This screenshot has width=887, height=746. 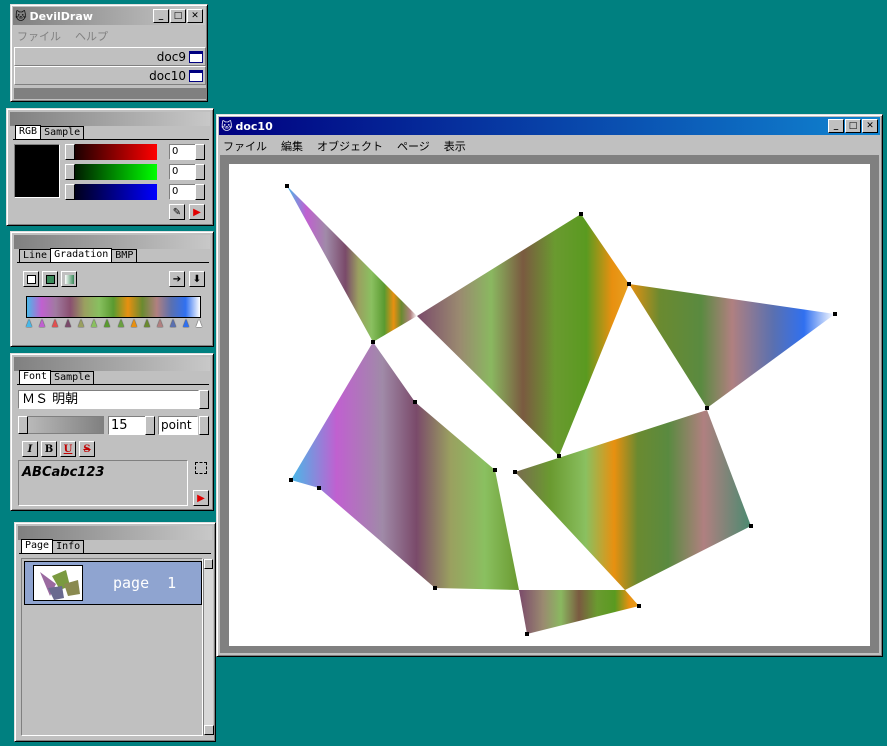 What do you see at coordinates (108, 399) in the screenshot?
I see `font-name-field: ＭＳ 明朝` at bounding box center [108, 399].